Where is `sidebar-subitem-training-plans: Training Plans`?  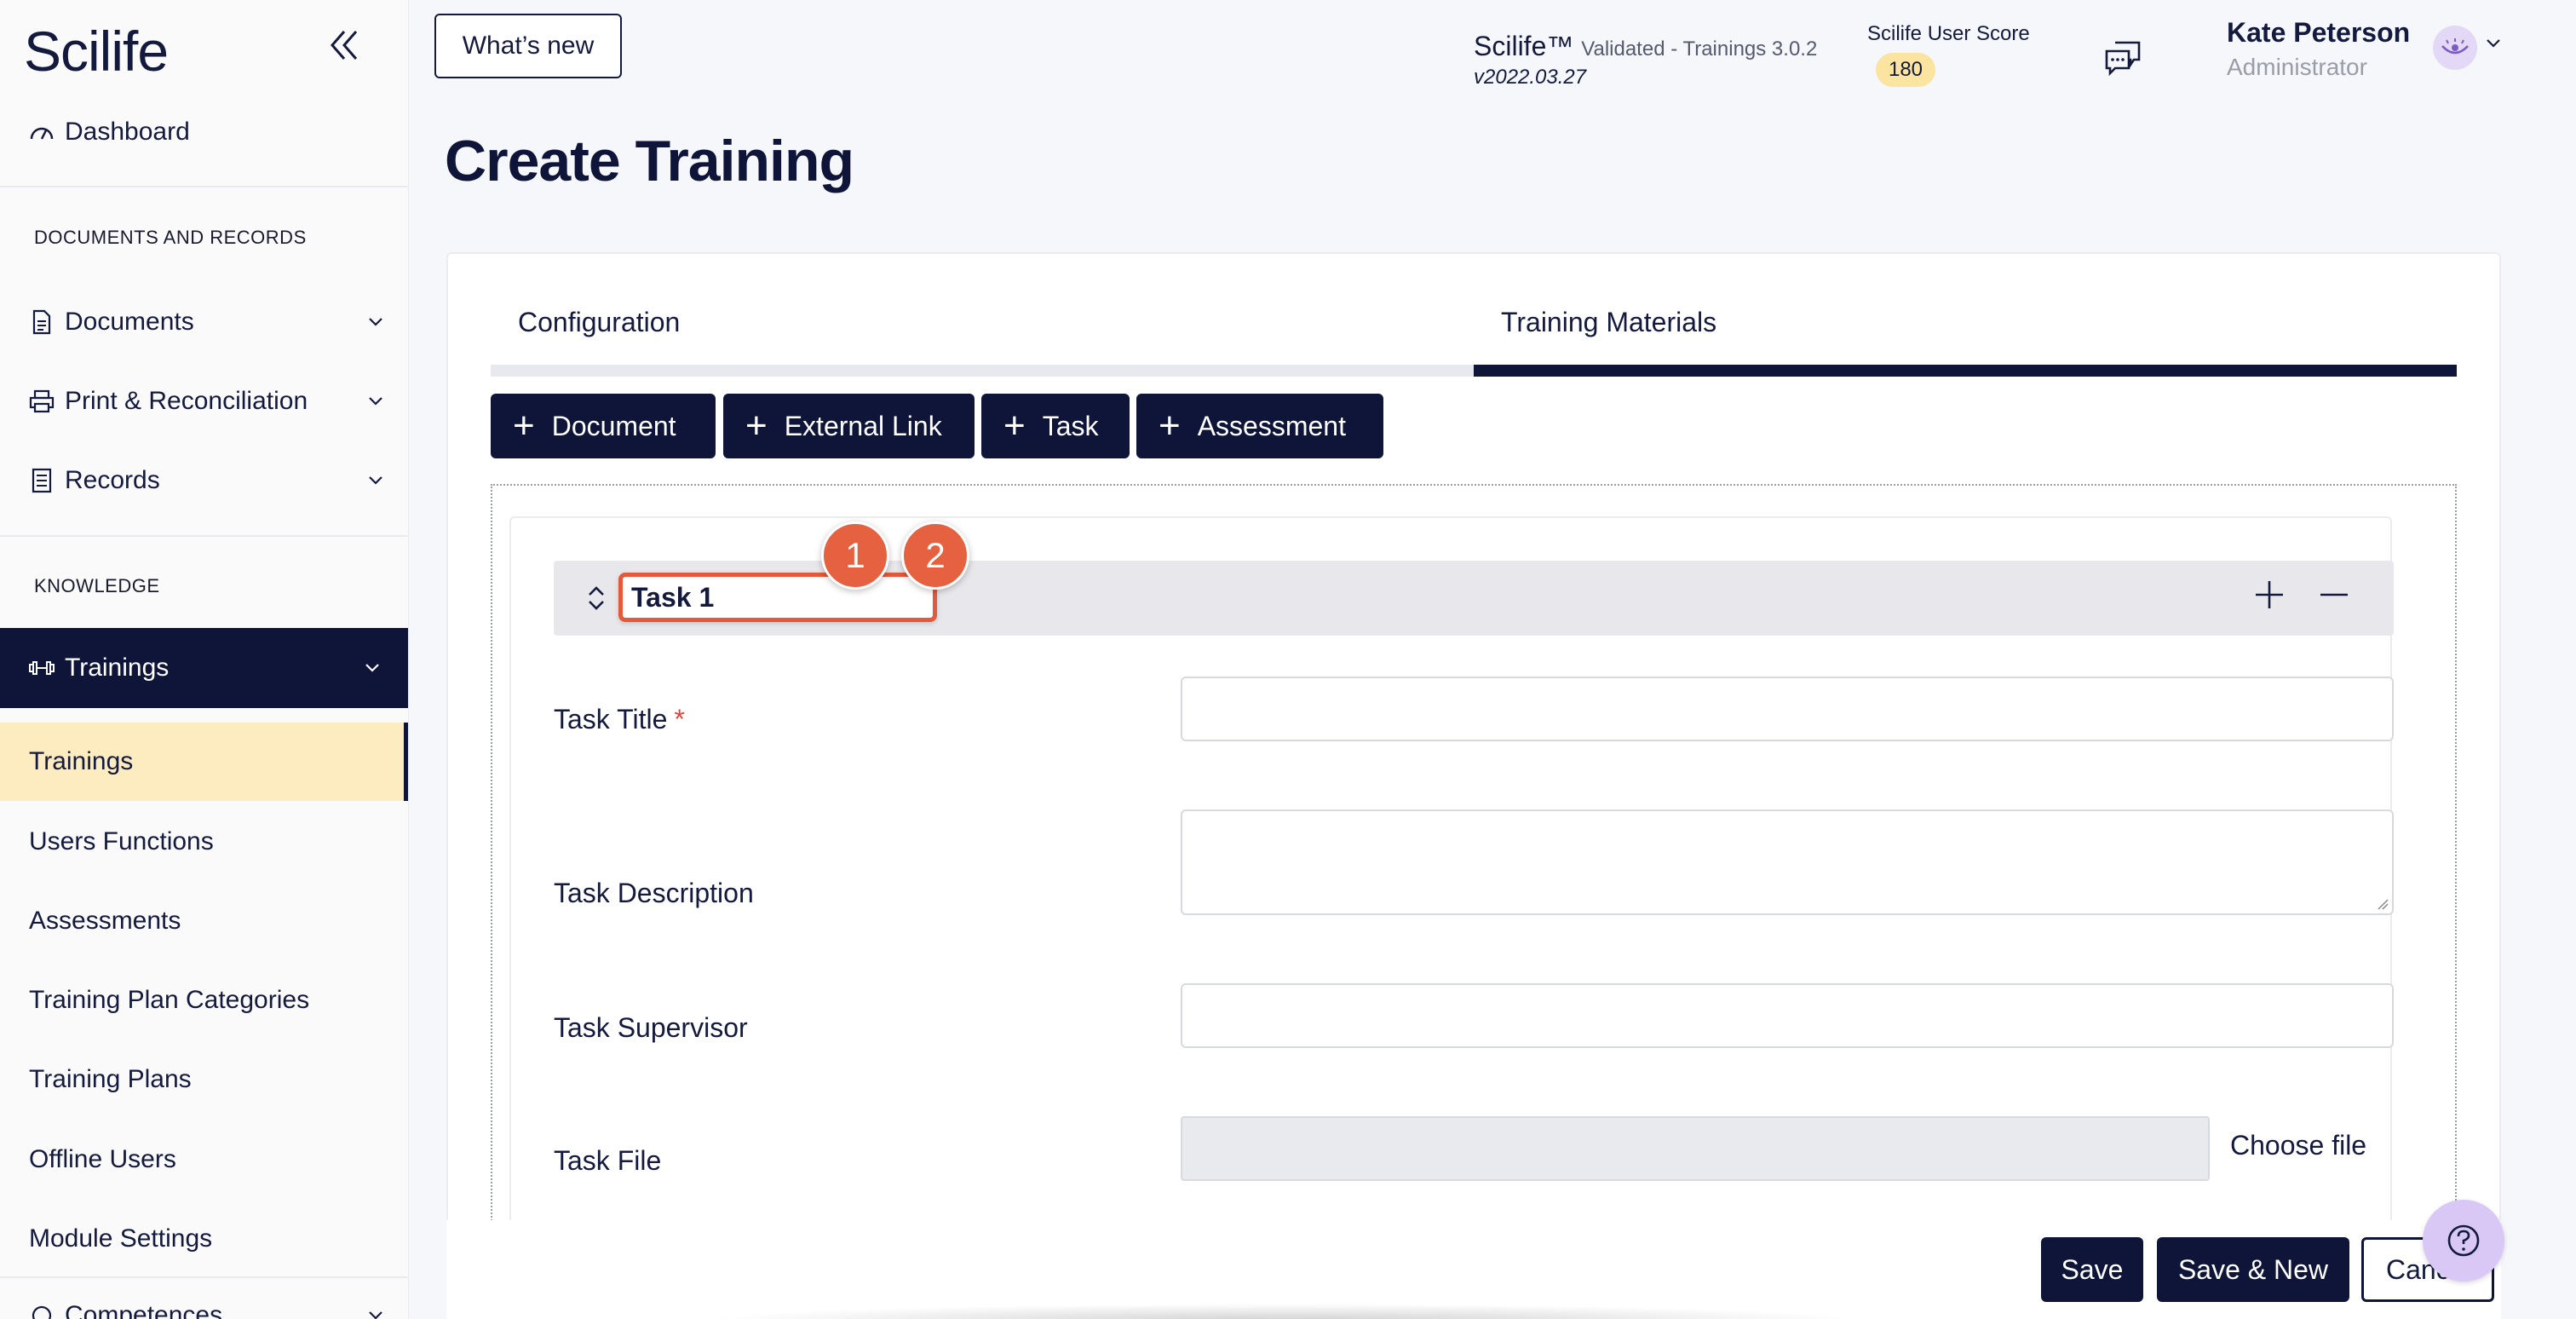 sidebar-subitem-training-plans: Training Plans is located at coordinates (204, 1080).